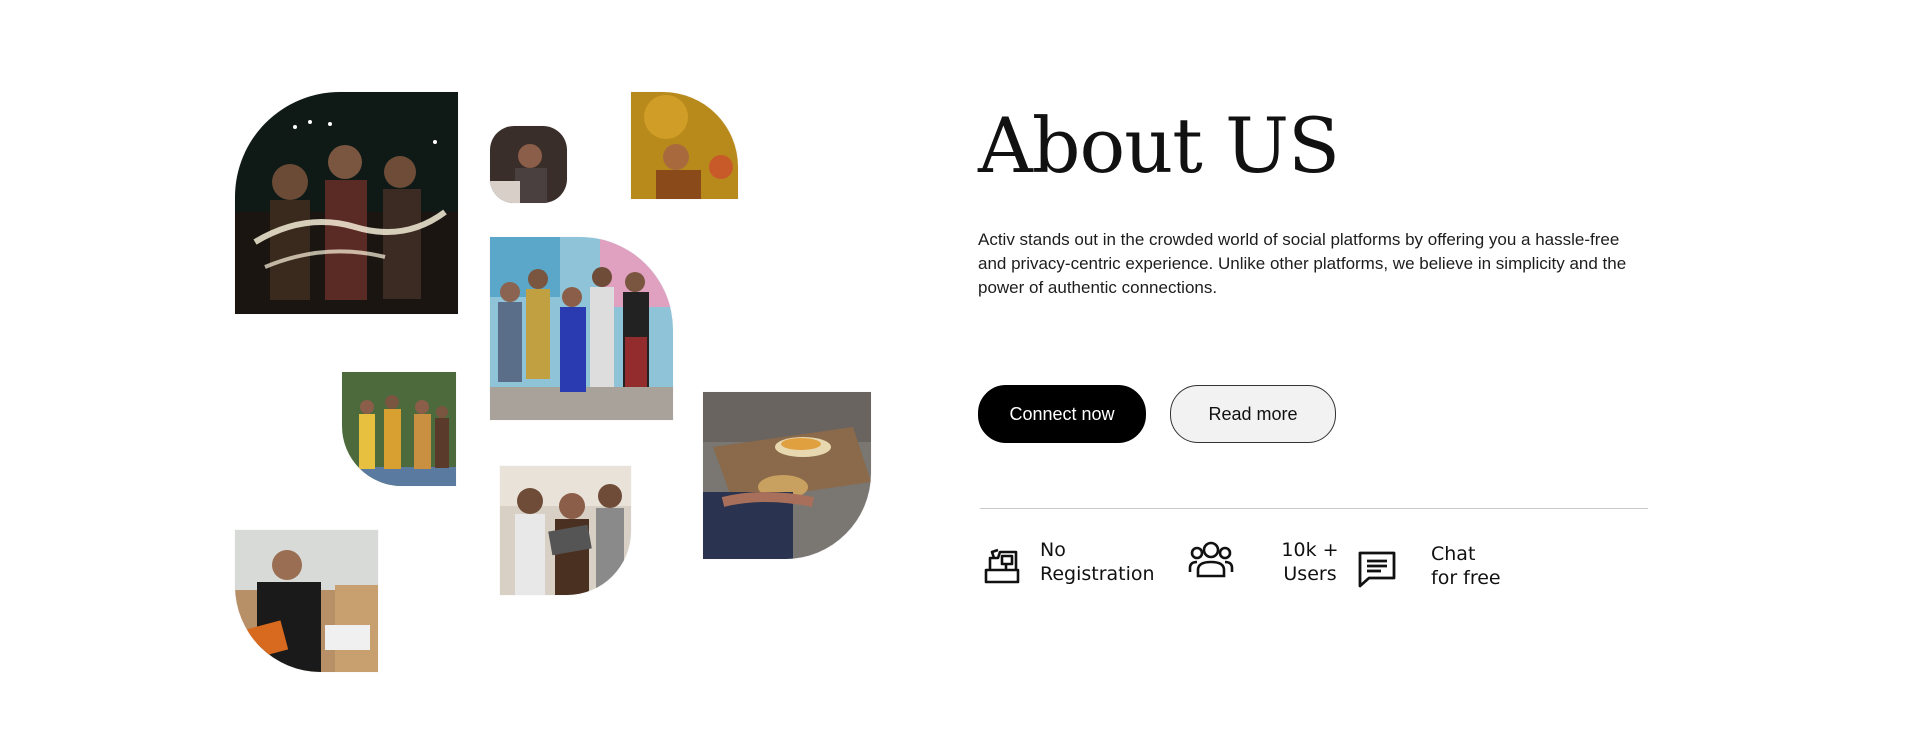 This screenshot has width=1916, height=731. Describe the element at coordinates (1002, 566) in the screenshot. I see `cash-register-icon` at that location.